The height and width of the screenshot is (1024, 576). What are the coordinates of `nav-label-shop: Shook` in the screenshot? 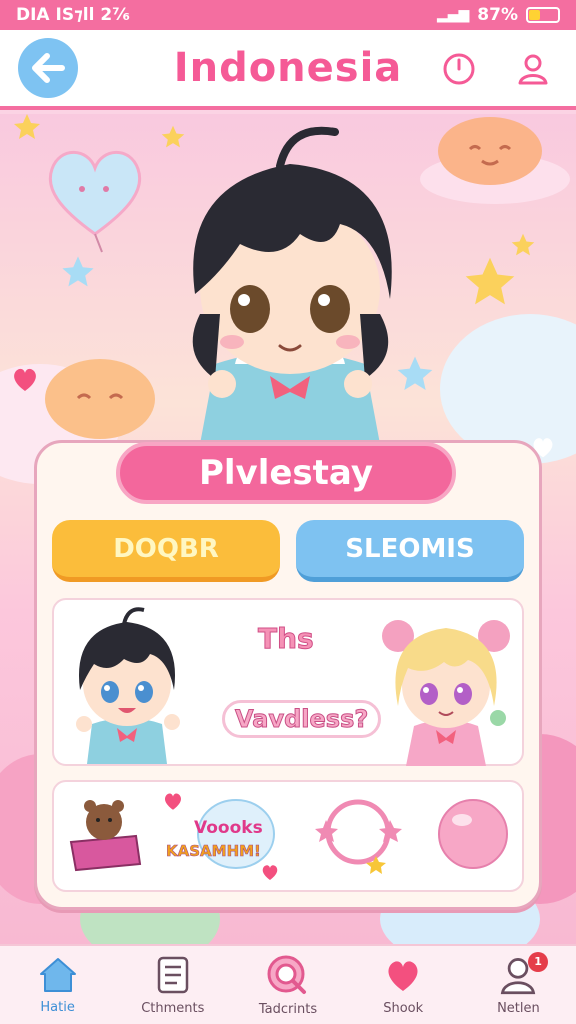 It's located at (403, 1008).